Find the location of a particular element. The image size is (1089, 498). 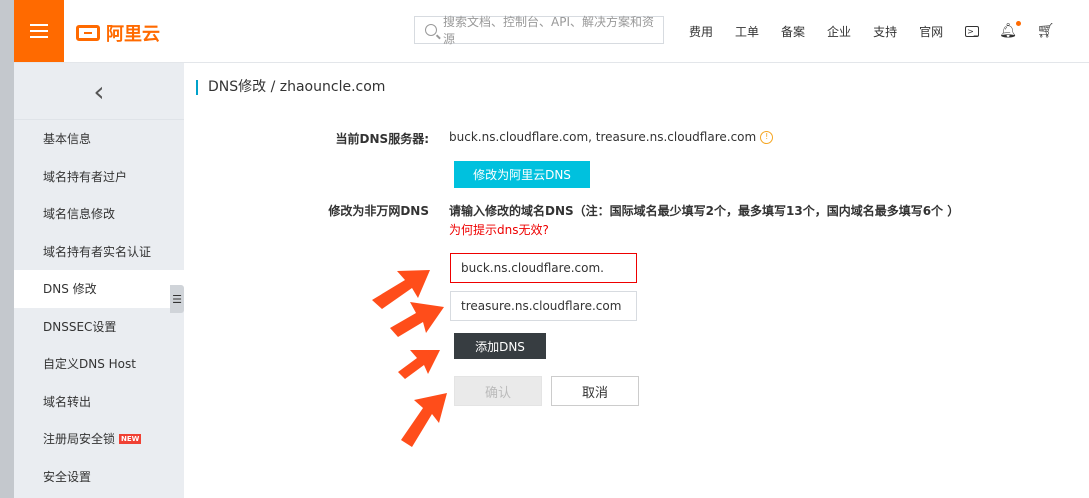

nav-official-site: 官网 is located at coordinates (931, 31).